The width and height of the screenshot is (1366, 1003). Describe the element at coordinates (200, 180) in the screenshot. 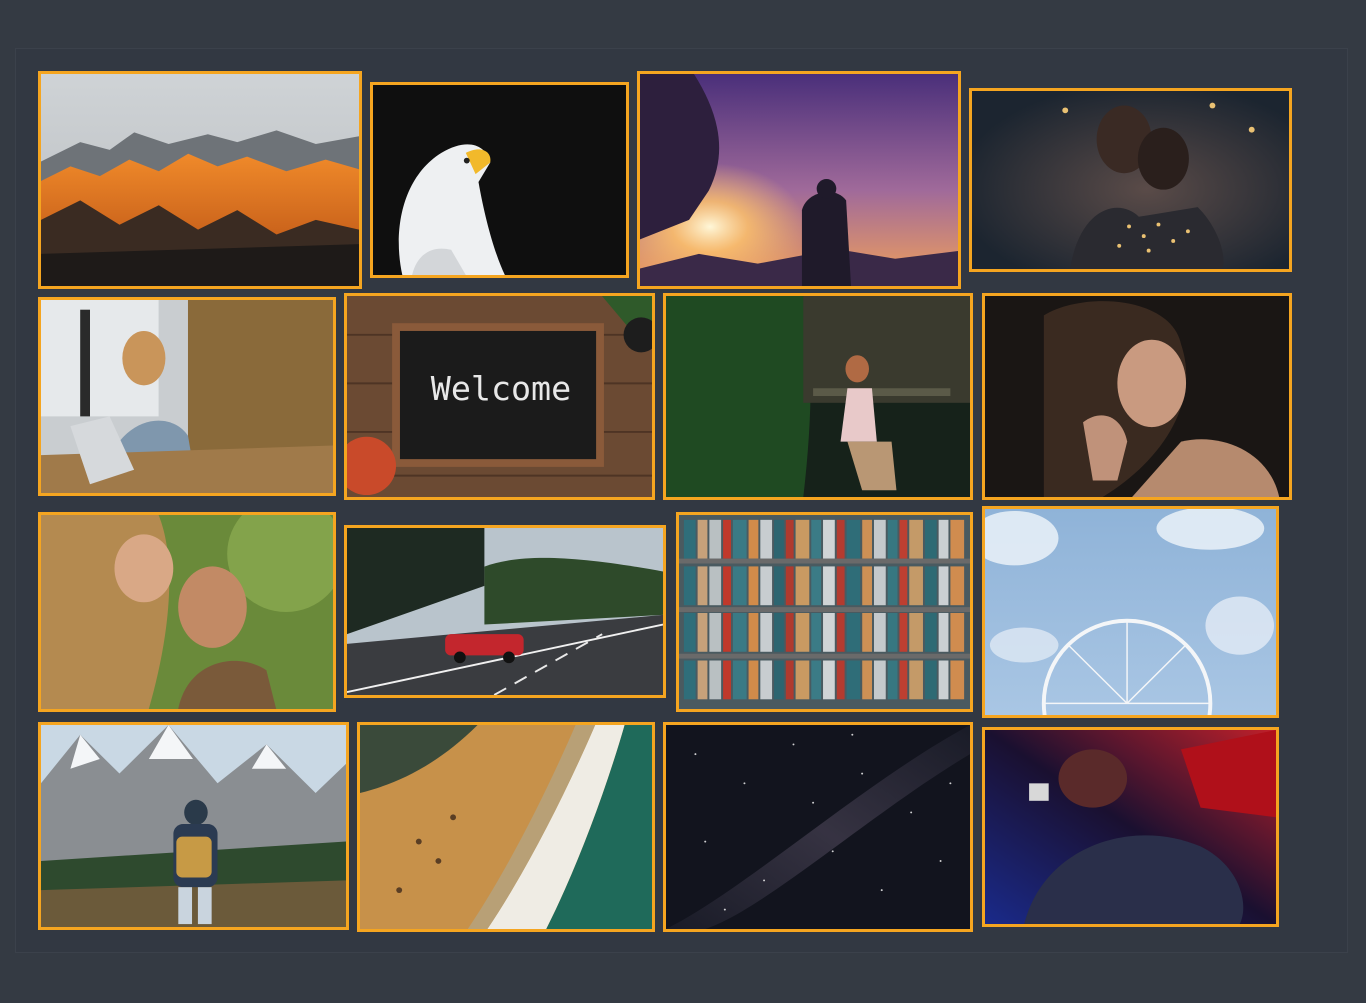

I see `photo-mountains-sunset` at that location.